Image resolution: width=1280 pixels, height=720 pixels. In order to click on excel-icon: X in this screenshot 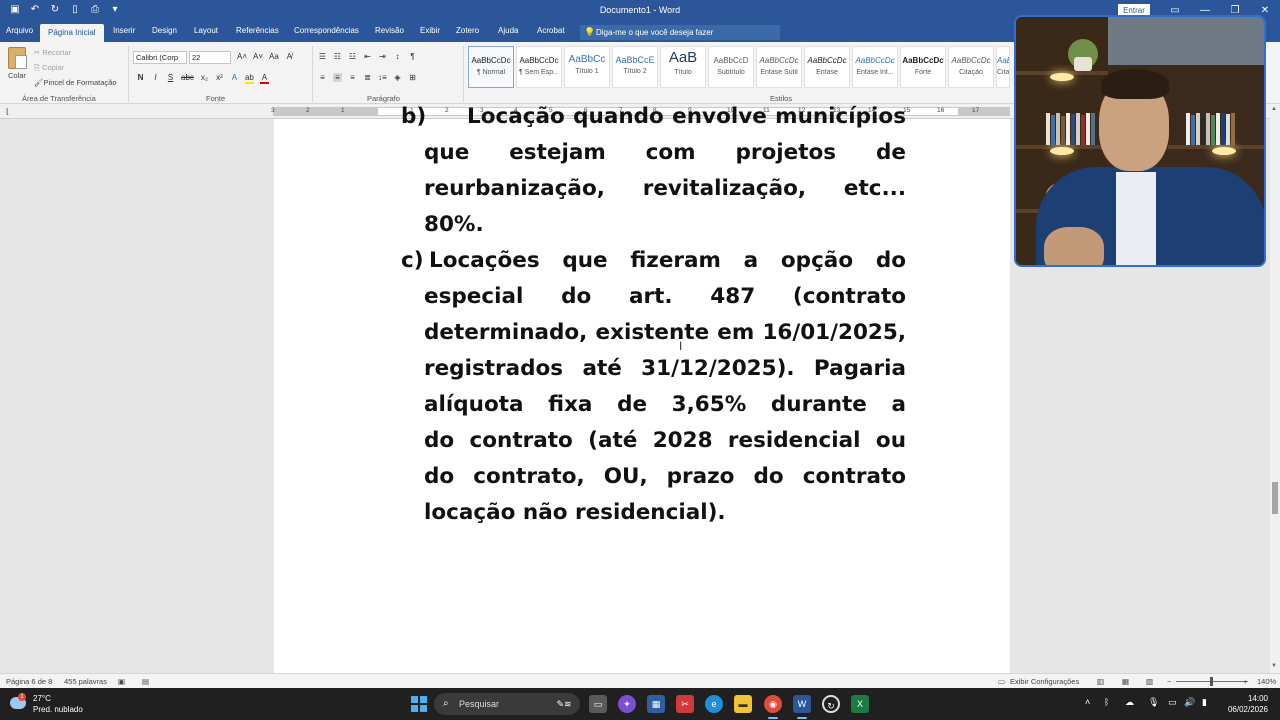, I will do `click(860, 704)`.